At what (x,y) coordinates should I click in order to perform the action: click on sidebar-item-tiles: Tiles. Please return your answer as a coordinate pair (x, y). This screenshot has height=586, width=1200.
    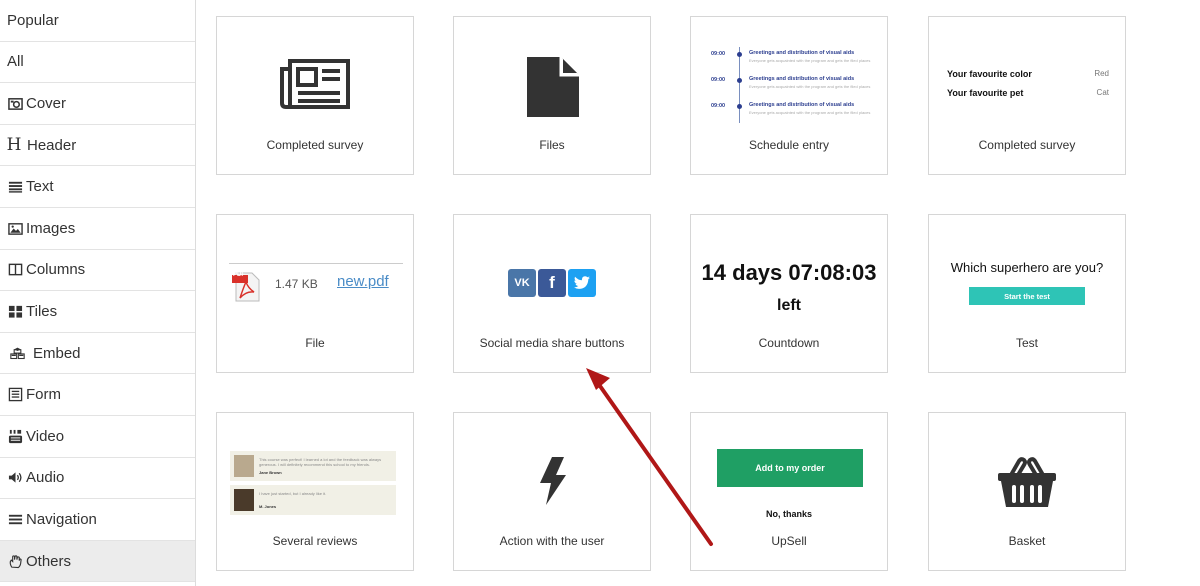
    Looking at the image, I should click on (97, 312).